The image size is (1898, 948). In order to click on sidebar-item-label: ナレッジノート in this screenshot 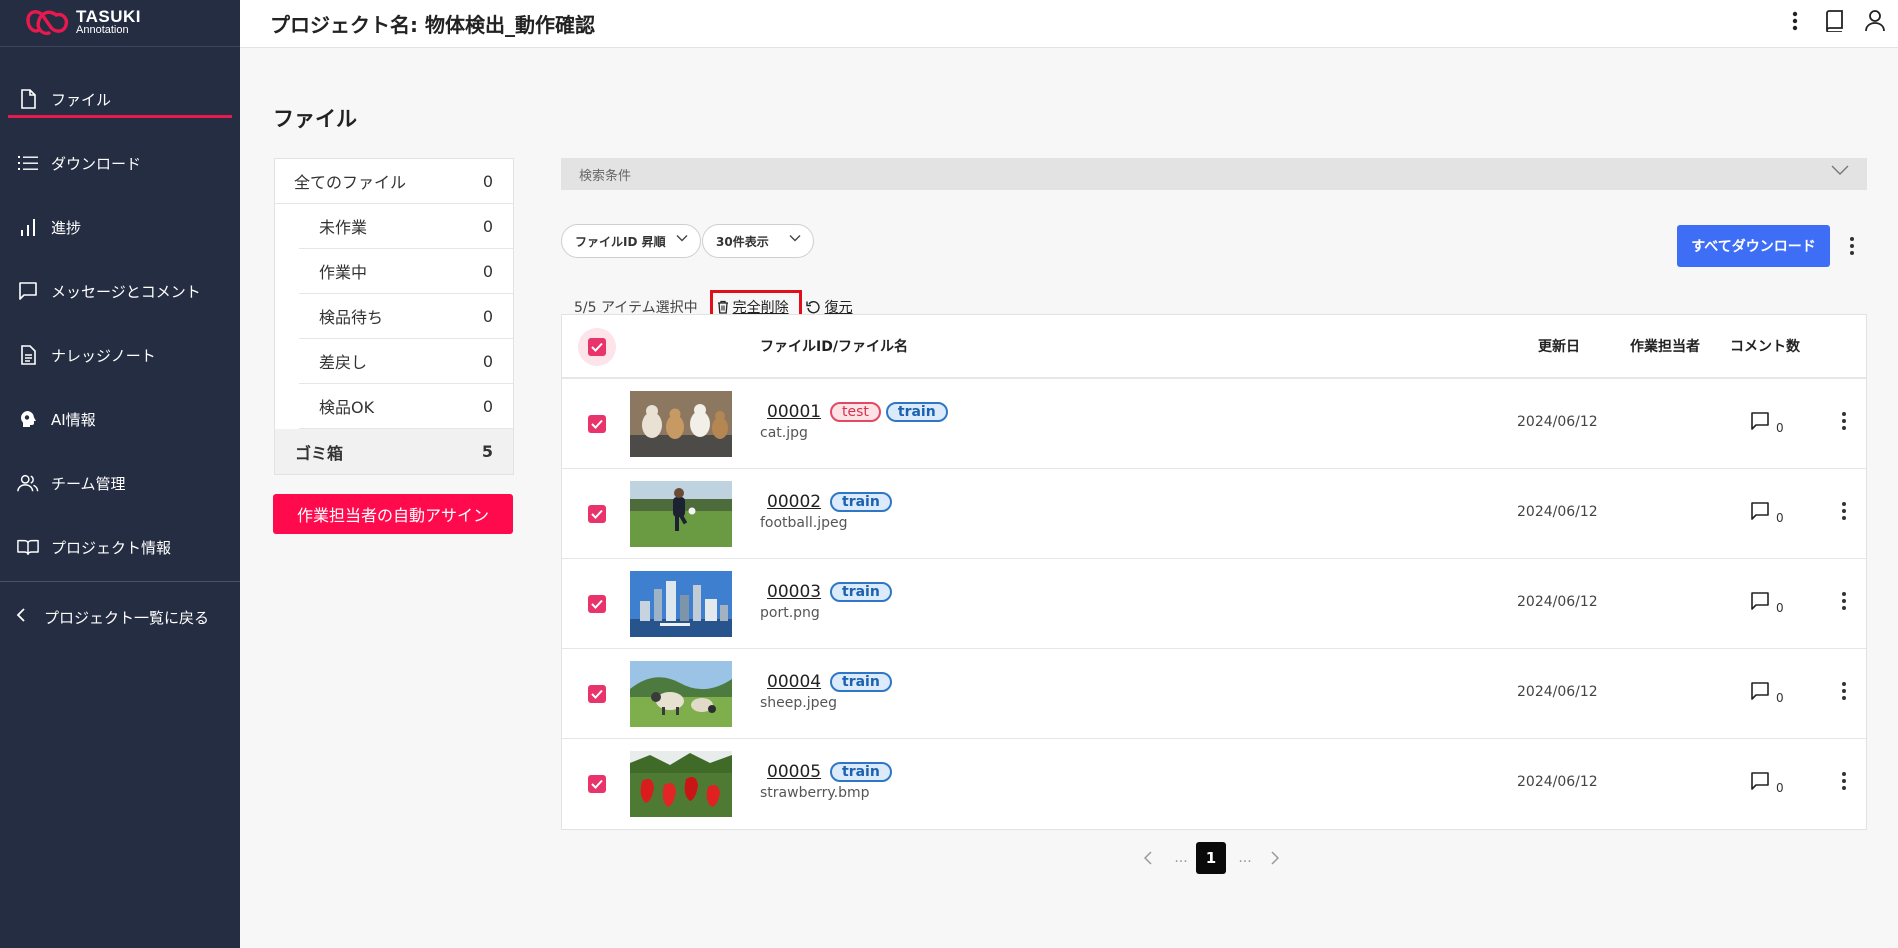, I will do `click(103, 355)`.